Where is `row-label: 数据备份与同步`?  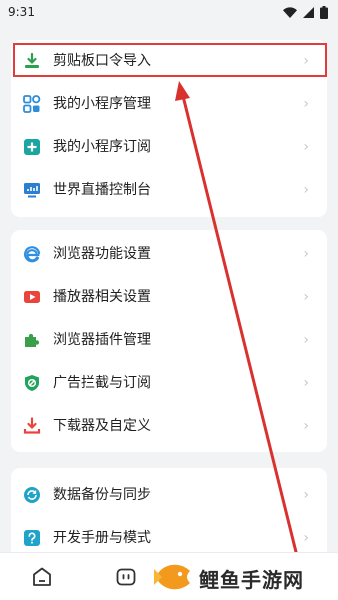
row-label: 数据备份与同步 is located at coordinates (102, 495).